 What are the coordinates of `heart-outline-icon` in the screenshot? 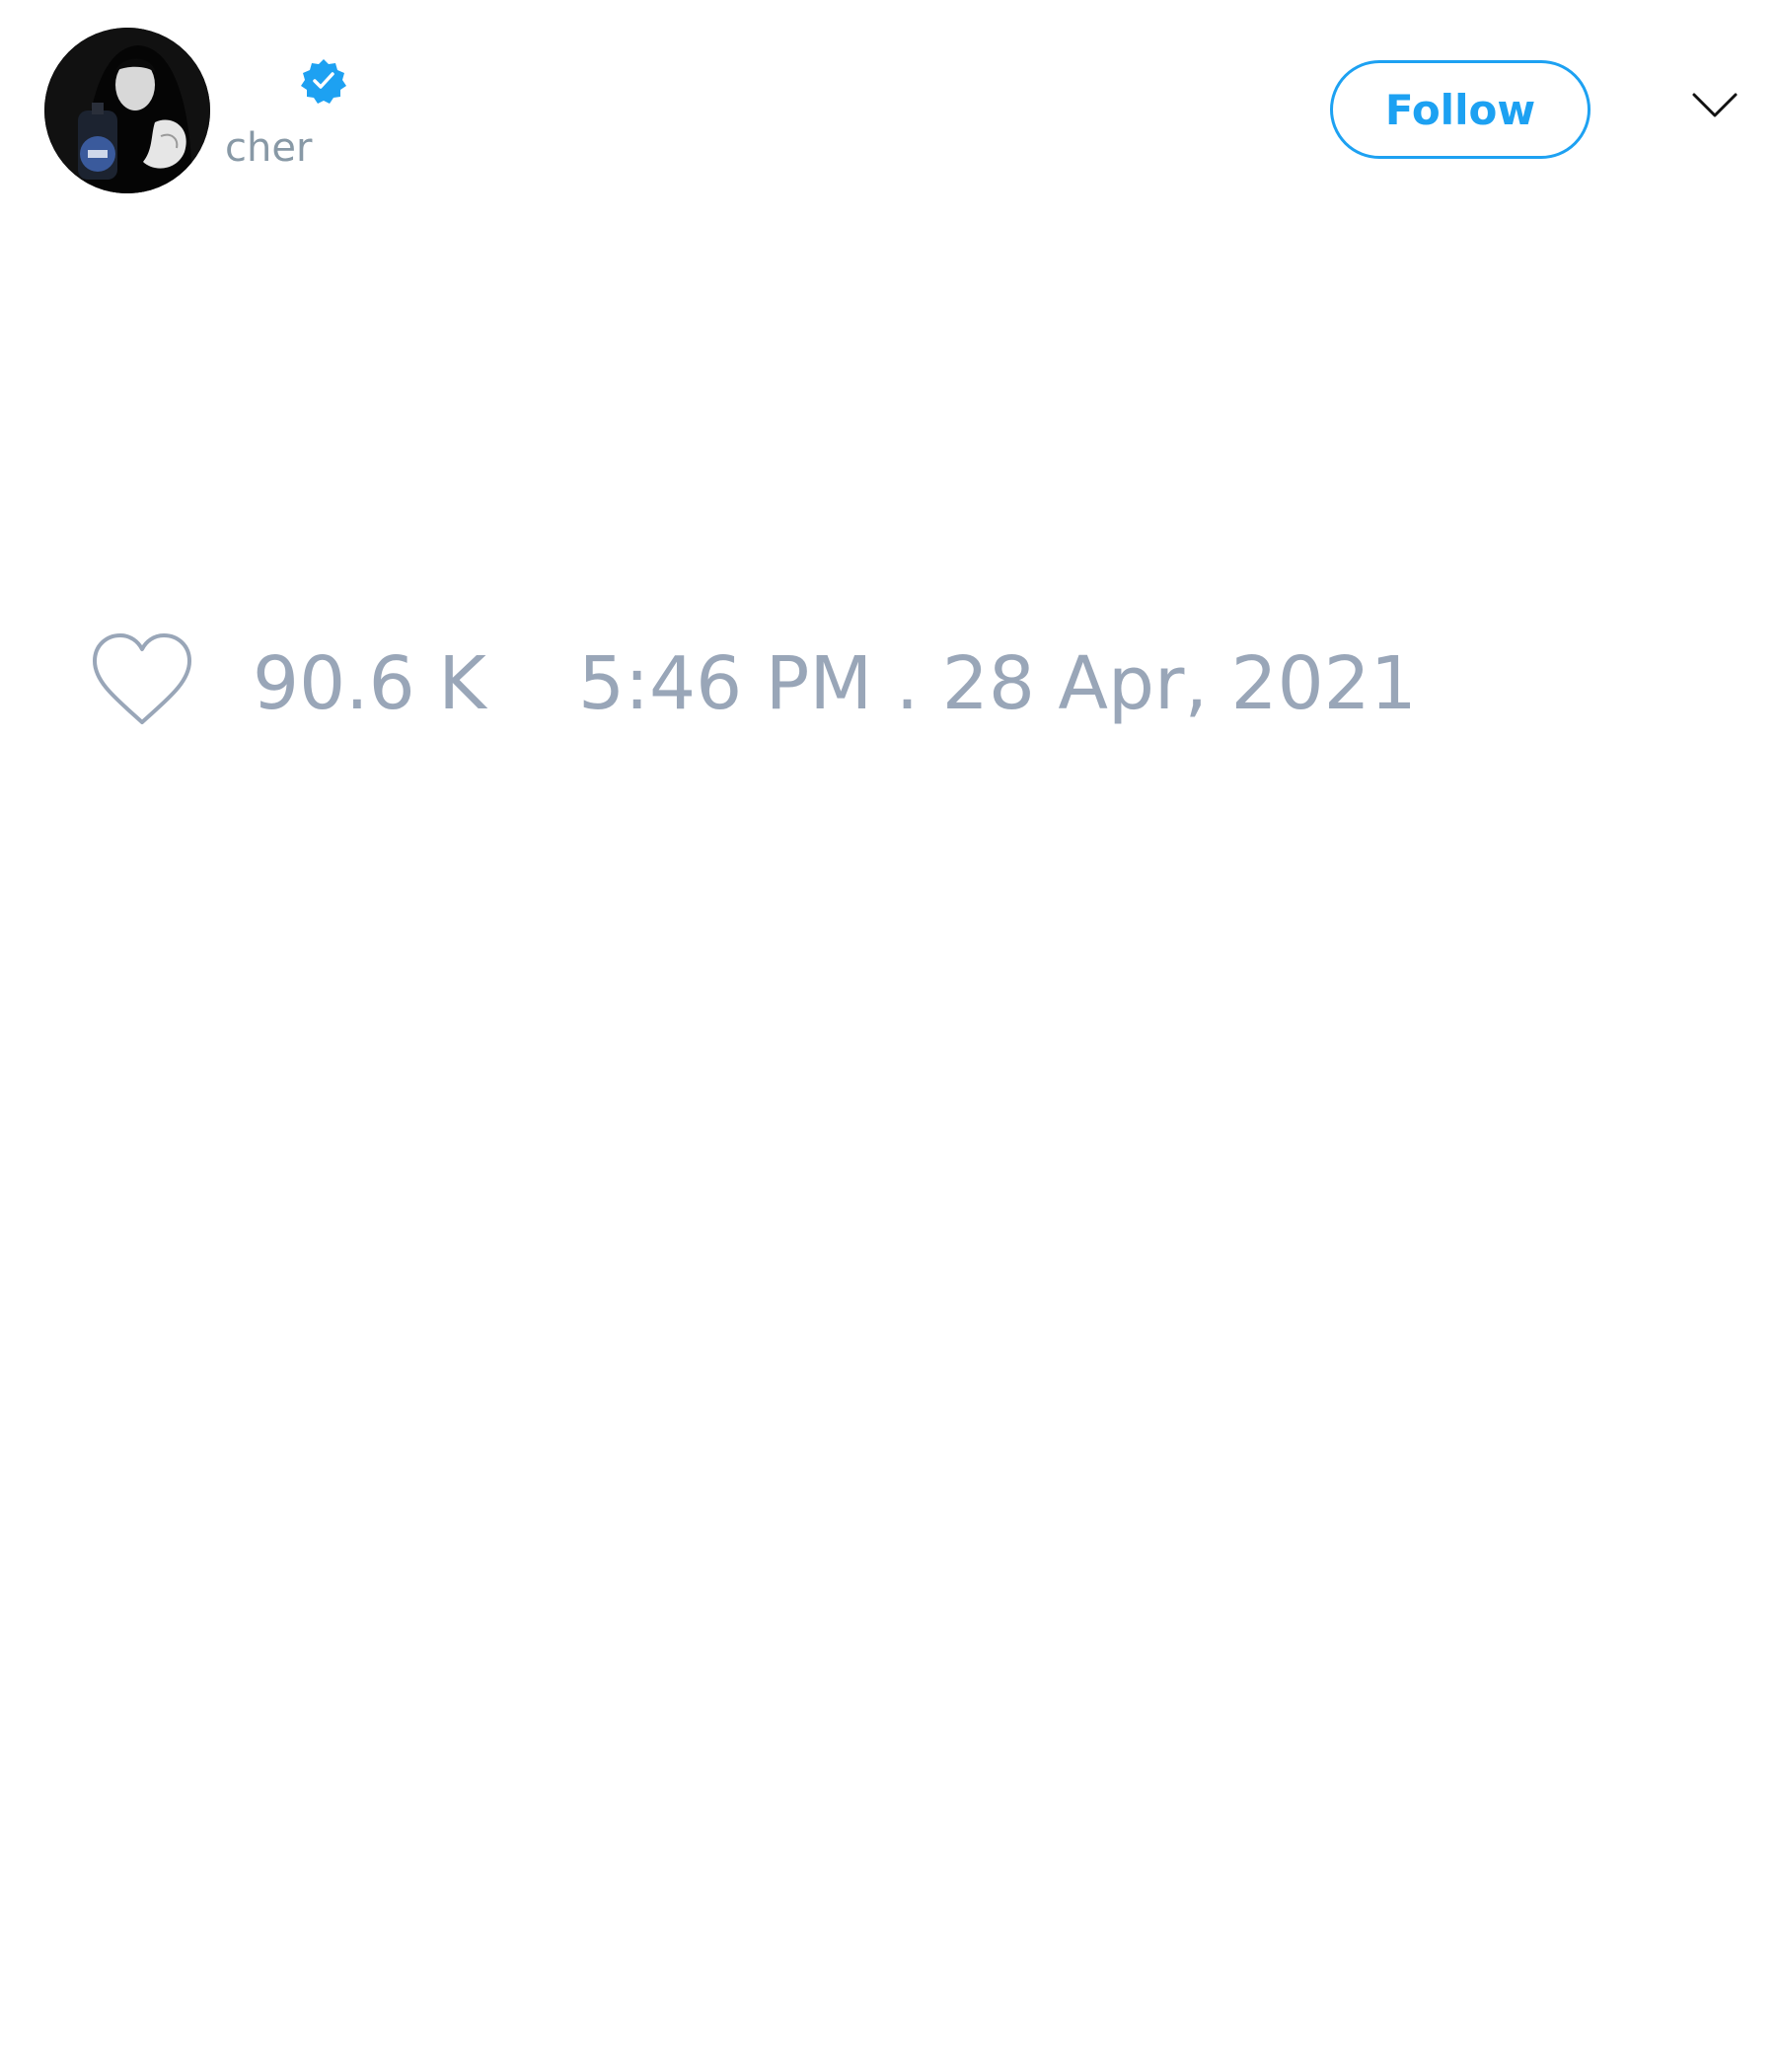 It's located at (142, 681).